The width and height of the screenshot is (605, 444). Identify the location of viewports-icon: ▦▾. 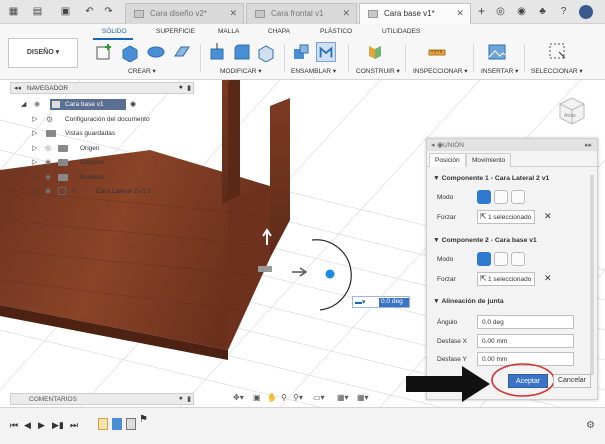
(363, 397).